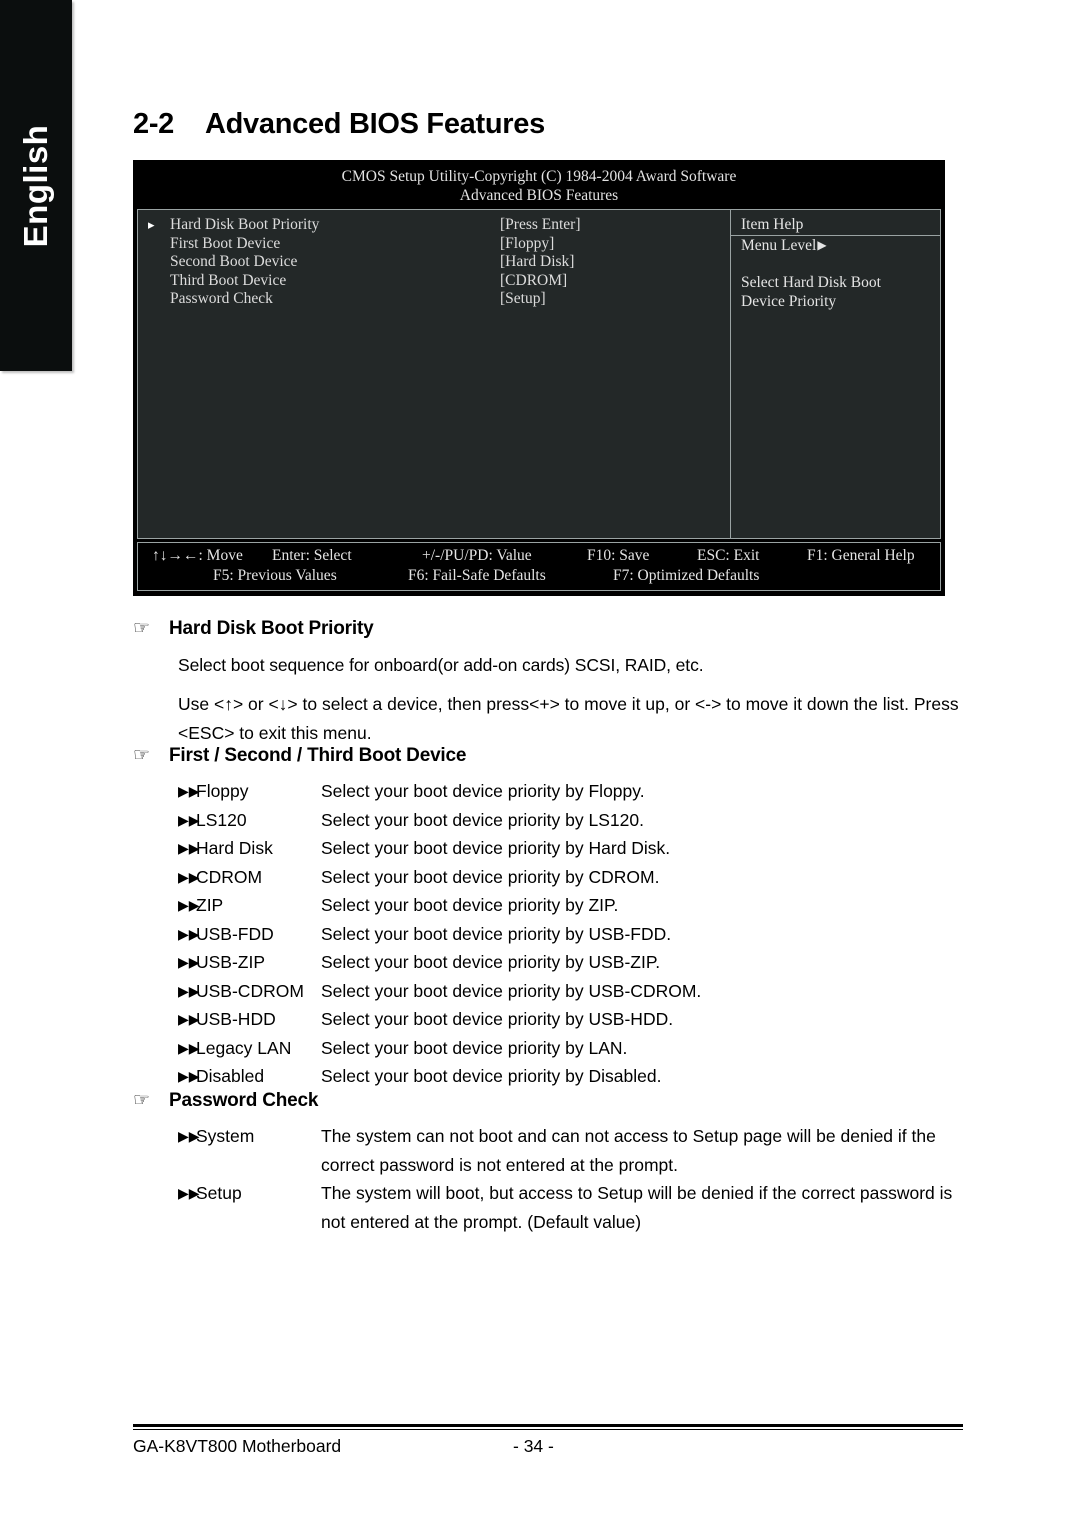 The width and height of the screenshot is (1080, 1532). Describe the element at coordinates (375, 124) in the screenshot. I see `chapter-title: Advanced BIOS Features` at that location.